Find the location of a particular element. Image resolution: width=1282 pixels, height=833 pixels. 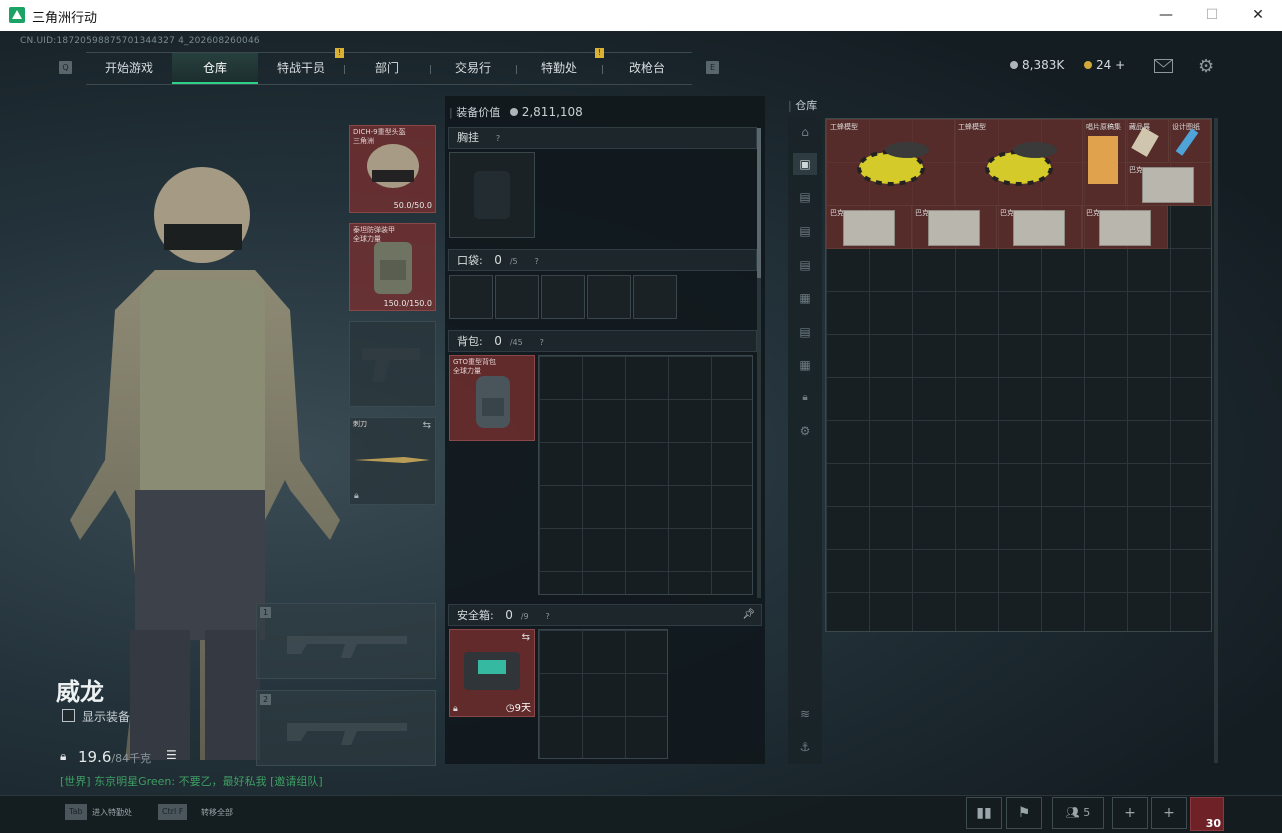

warehouse-item: 设计图纸 is located at coordinates (1189, 141).